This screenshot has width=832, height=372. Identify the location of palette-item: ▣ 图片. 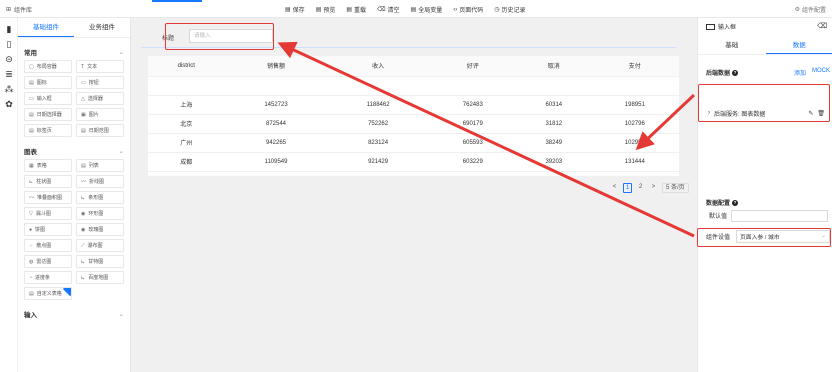
(100, 114).